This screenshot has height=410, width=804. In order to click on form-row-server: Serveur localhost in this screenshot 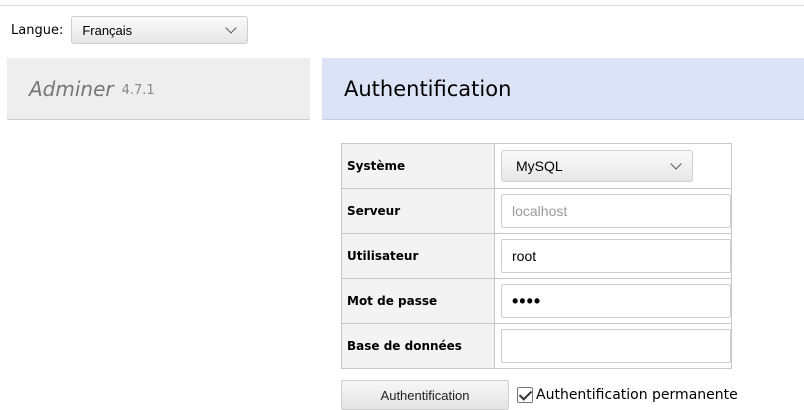, I will do `click(536, 211)`.